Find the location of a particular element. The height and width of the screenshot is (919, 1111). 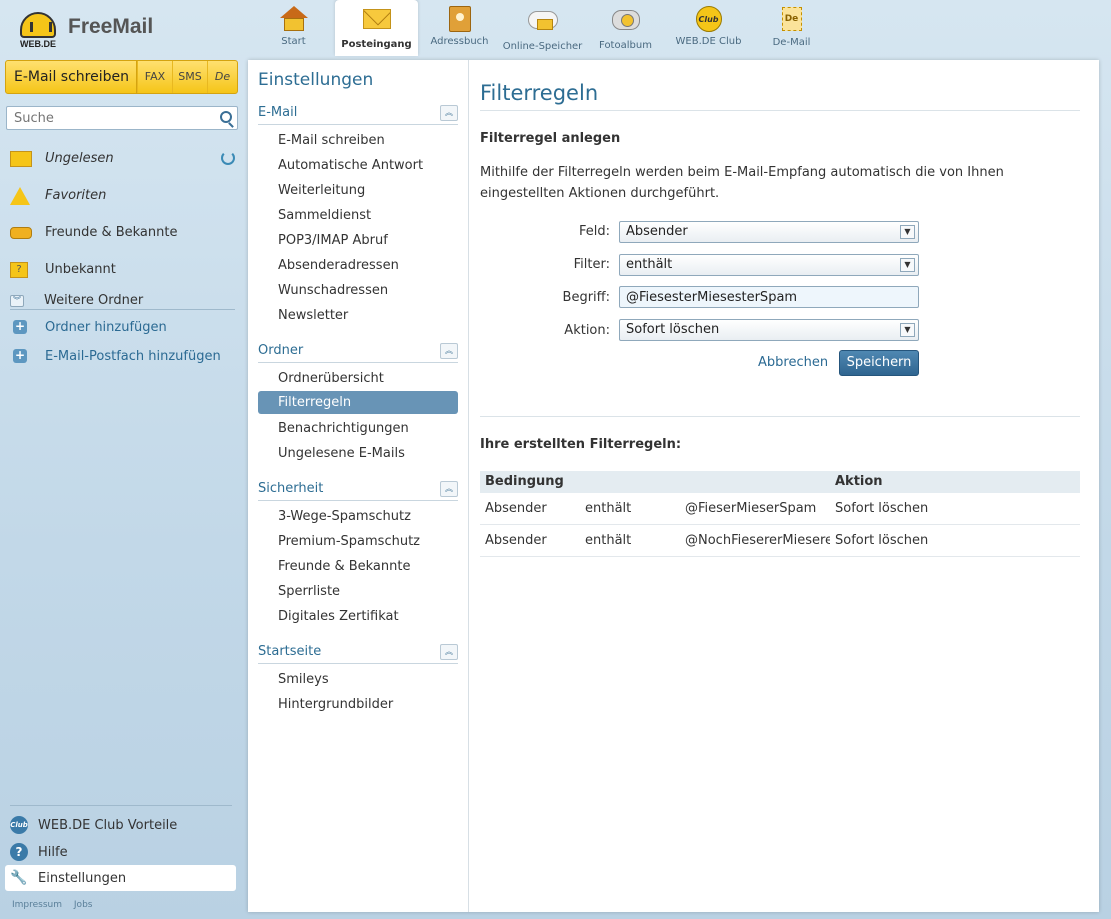

refresh-icon is located at coordinates (228, 158).